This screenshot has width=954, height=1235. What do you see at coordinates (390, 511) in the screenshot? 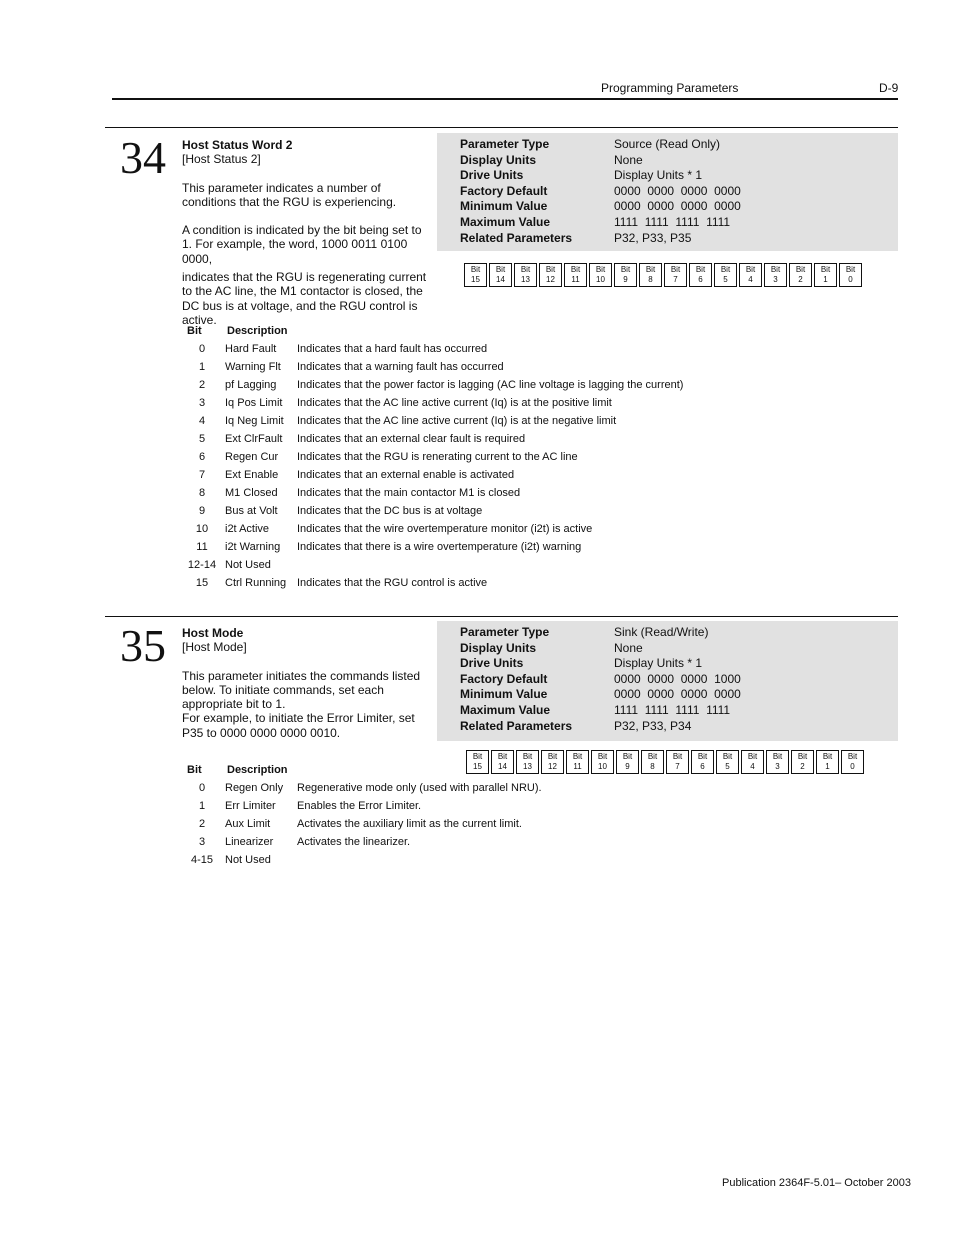
I see `bit-description: Indicates that the DC bus is at voltage` at bounding box center [390, 511].